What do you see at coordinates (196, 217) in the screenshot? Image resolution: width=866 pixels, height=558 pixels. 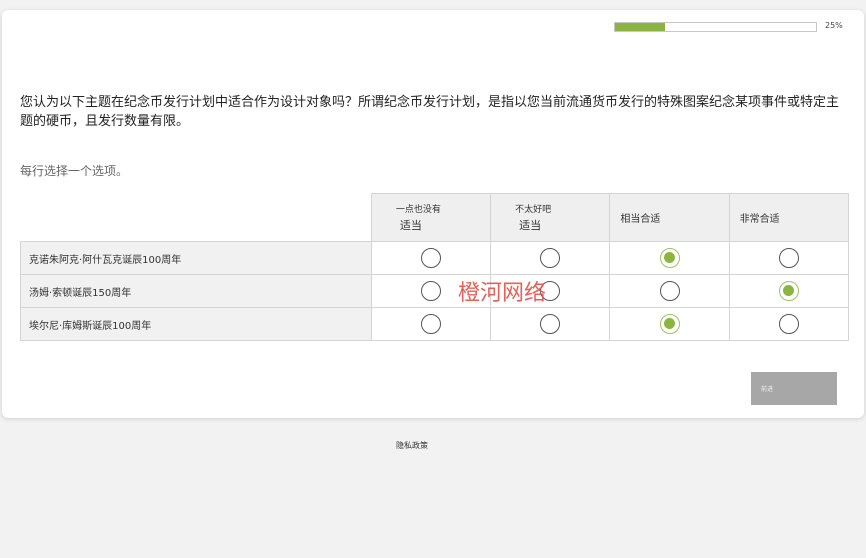 I see `grid-corner` at bounding box center [196, 217].